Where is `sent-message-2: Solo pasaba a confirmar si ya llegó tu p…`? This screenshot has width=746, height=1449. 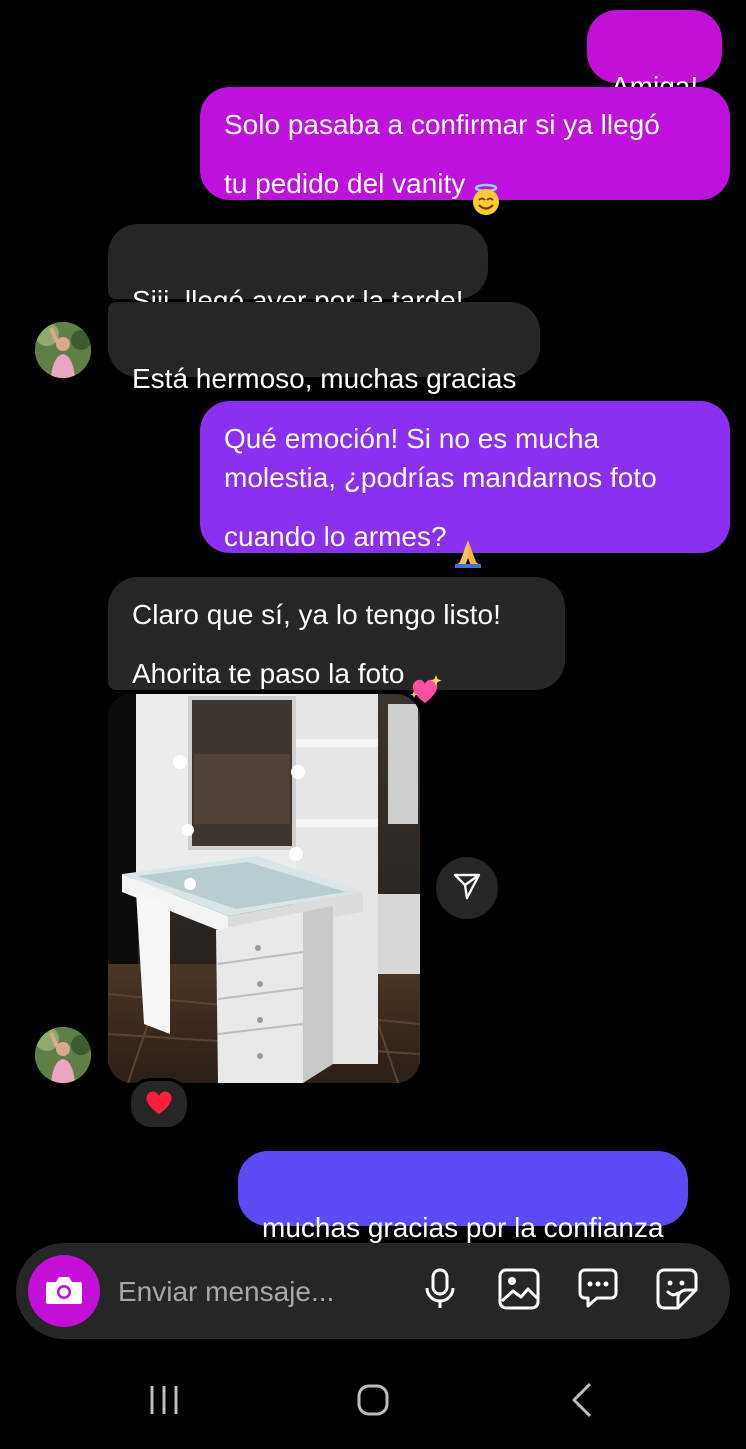
sent-message-2: Solo pasaba a confirmar si ya llegó tu p… is located at coordinates (465, 151).